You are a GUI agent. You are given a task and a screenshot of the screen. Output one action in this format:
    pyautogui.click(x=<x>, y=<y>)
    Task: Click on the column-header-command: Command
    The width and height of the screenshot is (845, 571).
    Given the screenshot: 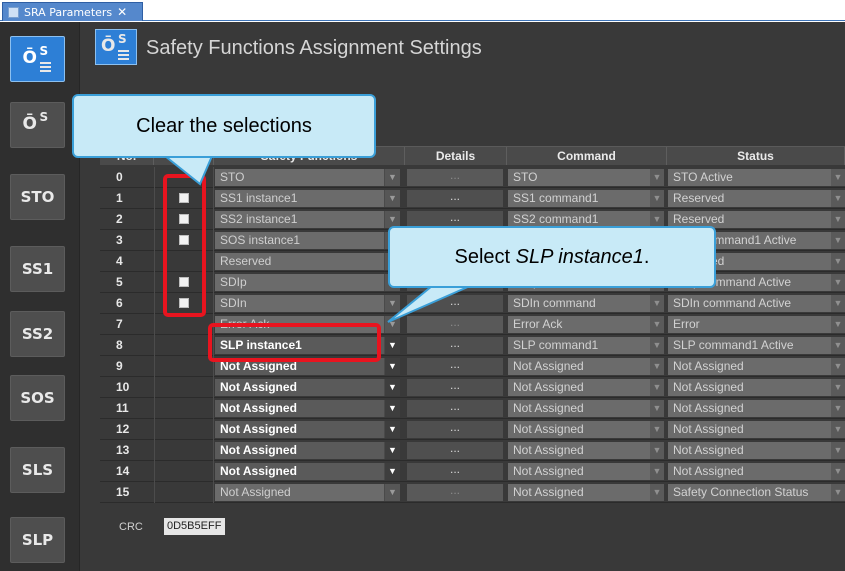 What is the action you would take?
    pyautogui.click(x=587, y=156)
    